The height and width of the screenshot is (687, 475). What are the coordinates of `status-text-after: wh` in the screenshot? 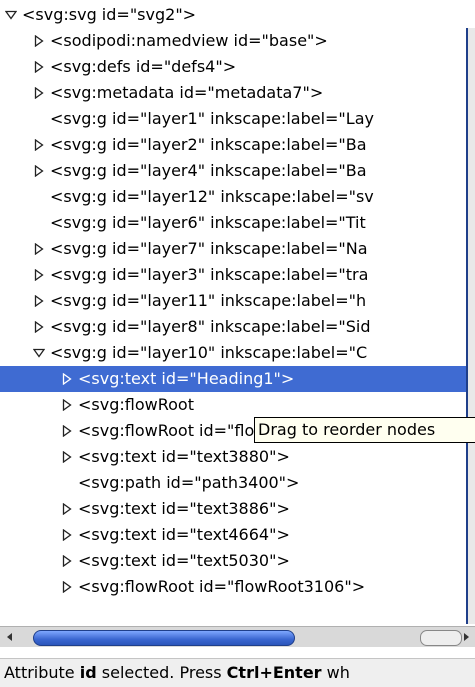 It's located at (335, 672).